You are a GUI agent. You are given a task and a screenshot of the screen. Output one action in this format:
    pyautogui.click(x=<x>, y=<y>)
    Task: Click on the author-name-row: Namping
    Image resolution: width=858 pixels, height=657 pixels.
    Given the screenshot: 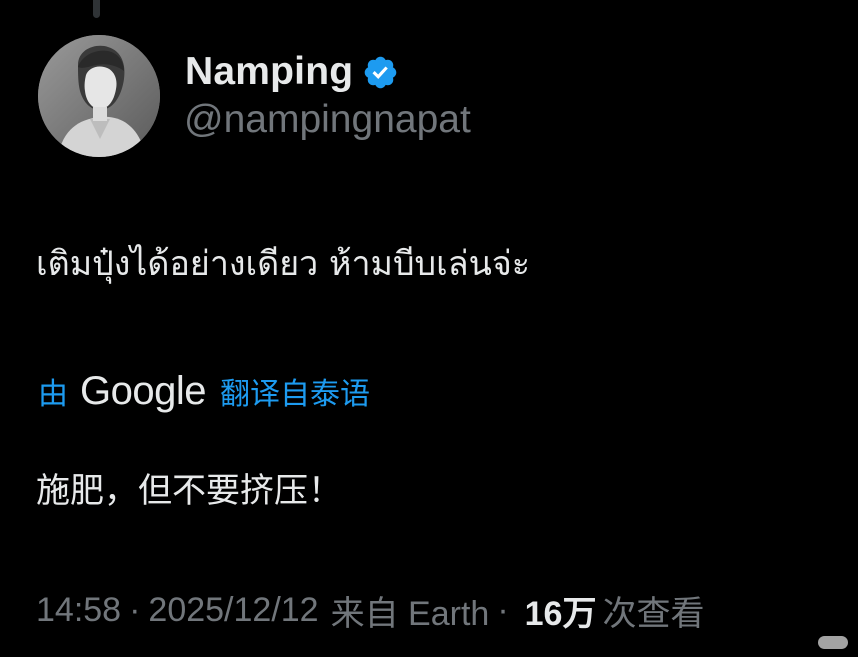 What is the action you would take?
    pyautogui.click(x=292, y=72)
    